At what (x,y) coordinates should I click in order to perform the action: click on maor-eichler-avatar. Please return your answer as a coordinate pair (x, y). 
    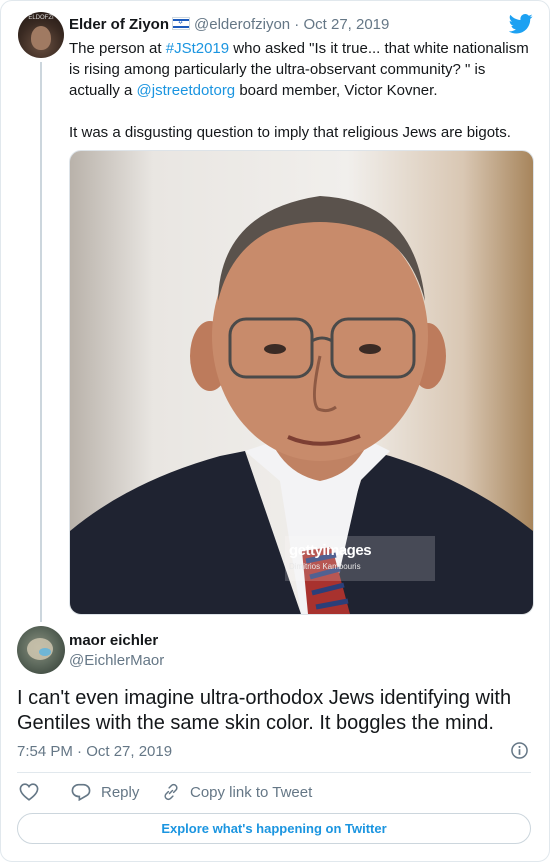
    Looking at the image, I should click on (41, 650).